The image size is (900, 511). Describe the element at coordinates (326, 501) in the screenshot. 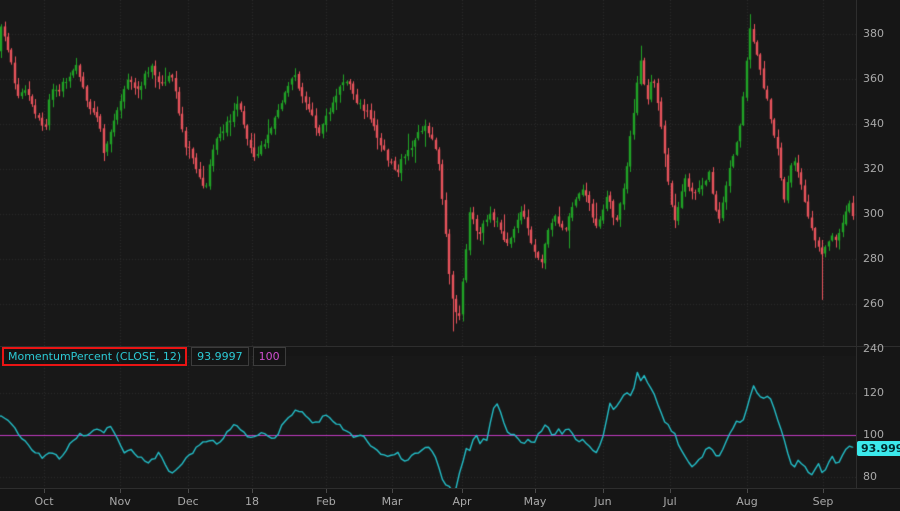

I see `time-axis-label: Feb` at that location.